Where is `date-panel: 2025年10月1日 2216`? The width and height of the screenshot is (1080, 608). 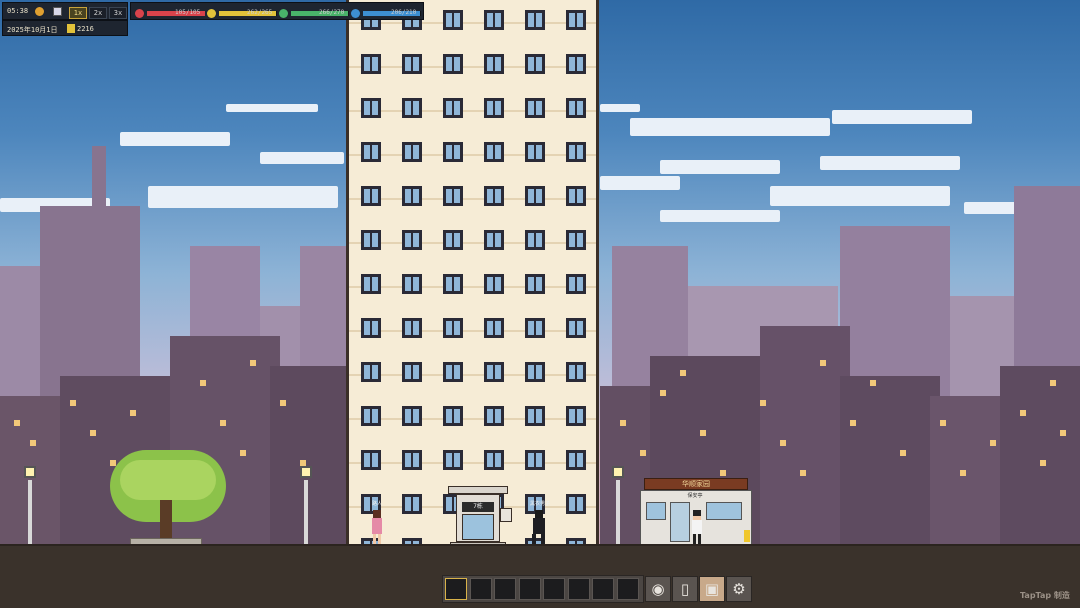
date-panel: 2025年10月1日 2216 is located at coordinates (65, 28).